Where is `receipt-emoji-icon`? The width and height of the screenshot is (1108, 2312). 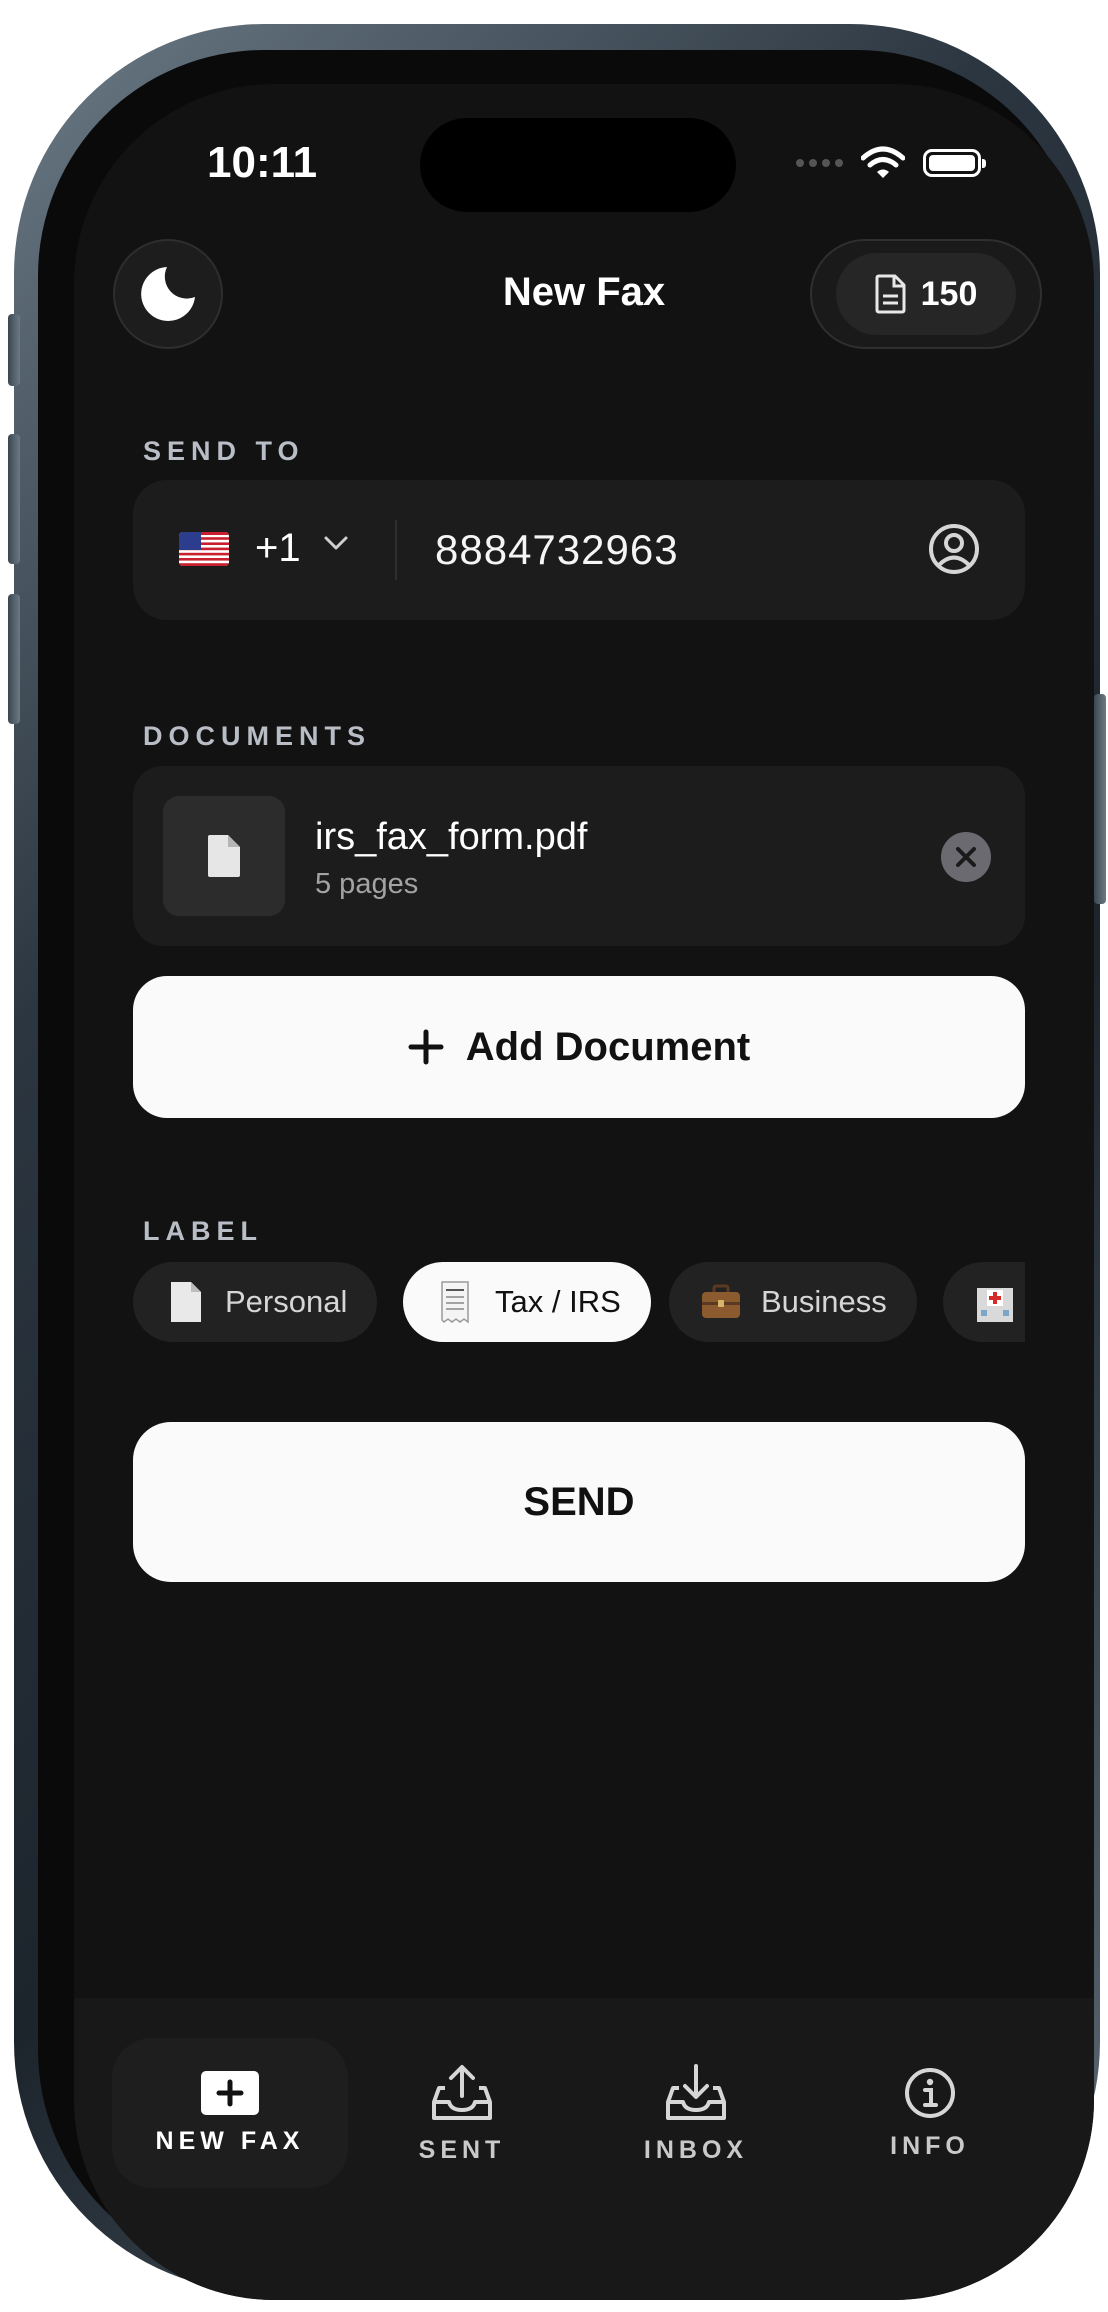
receipt-emoji-icon is located at coordinates (455, 1302).